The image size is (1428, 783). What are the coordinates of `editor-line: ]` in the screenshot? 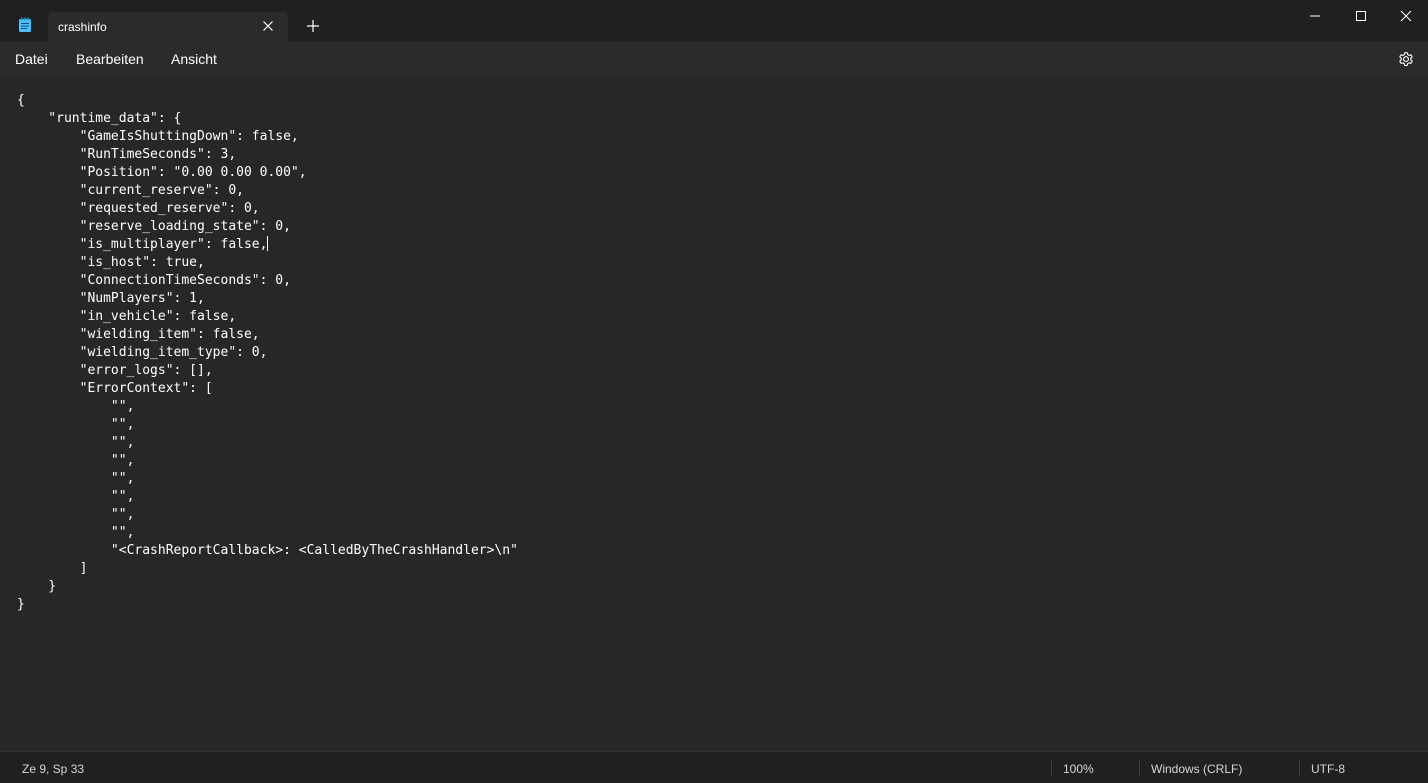 It's located at (52, 568).